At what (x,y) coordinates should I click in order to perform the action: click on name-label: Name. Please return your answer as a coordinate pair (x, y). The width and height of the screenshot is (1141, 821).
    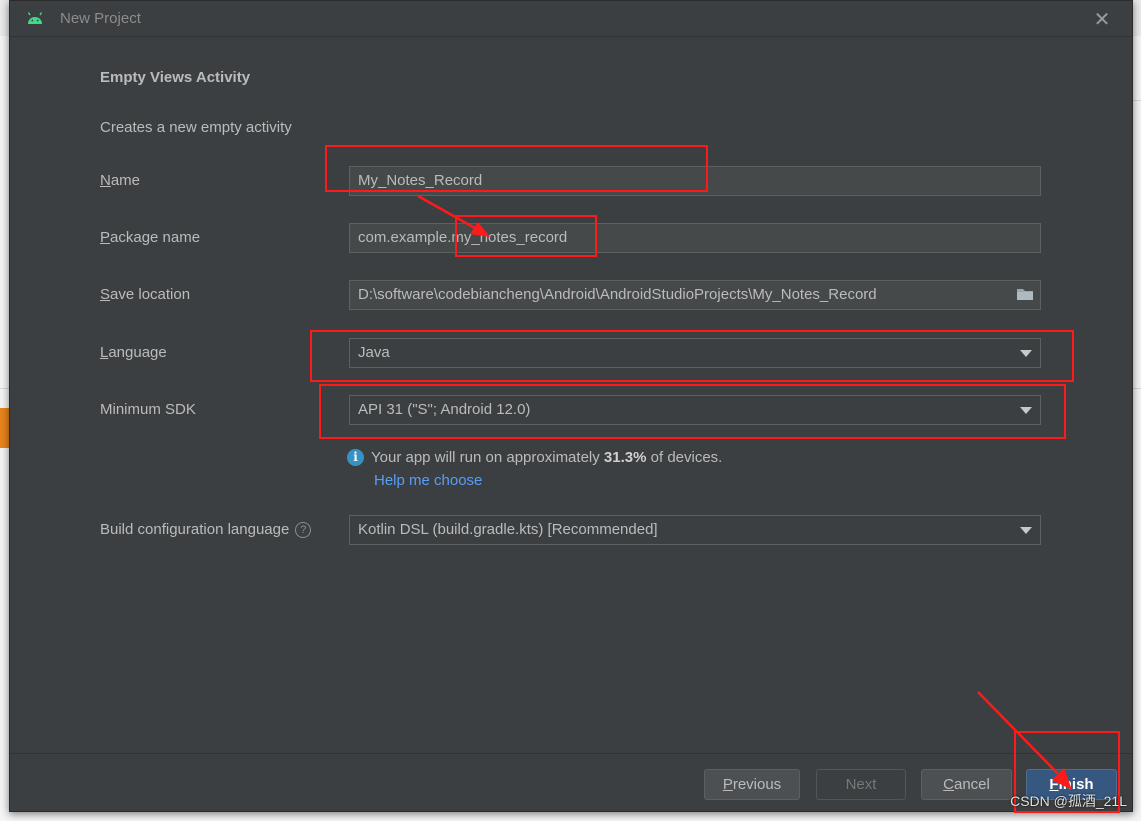
    Looking at the image, I should click on (120, 180).